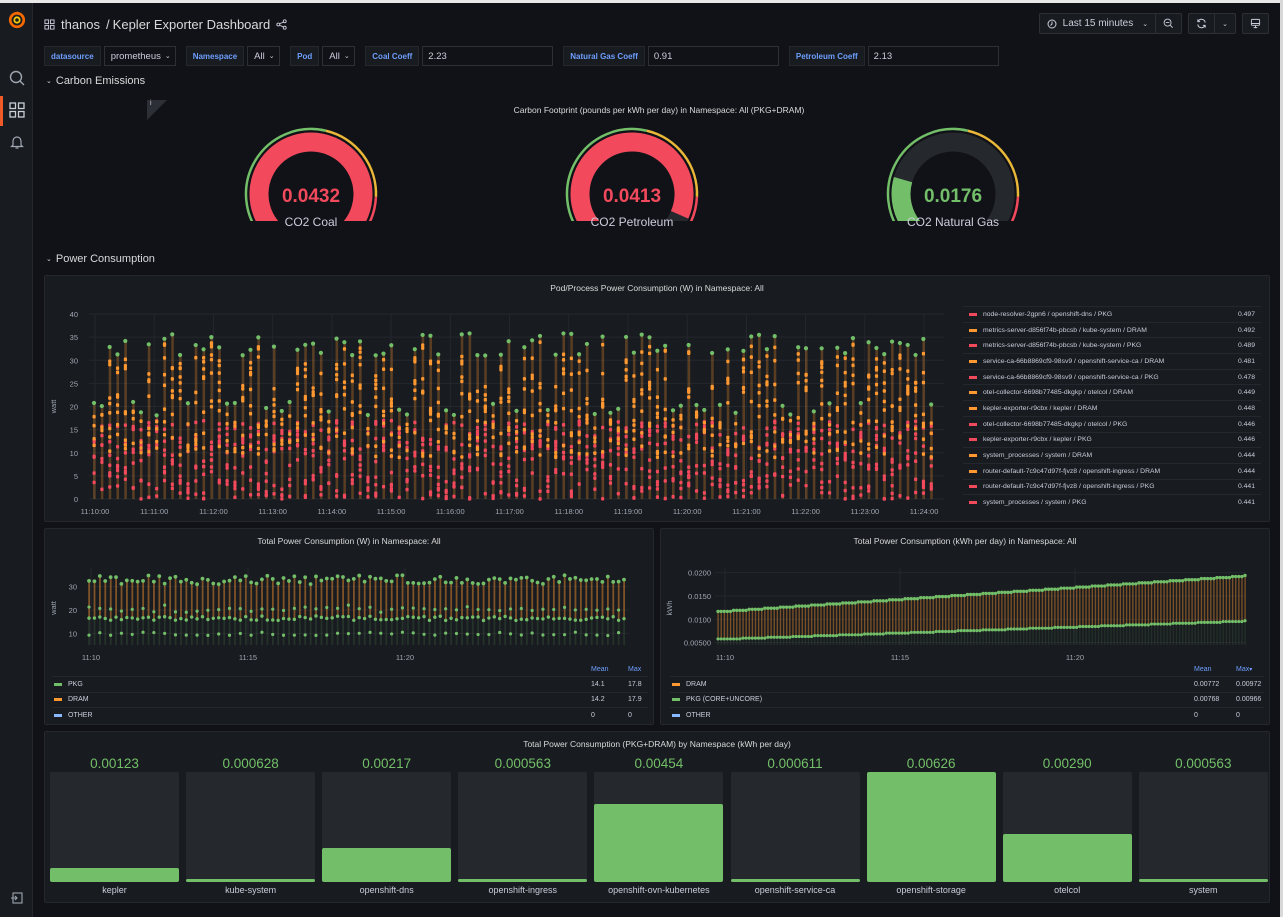 Image resolution: width=1283 pixels, height=917 pixels. What do you see at coordinates (1112, 502) in the screenshot?
I see `legend-item: system_processes / system / PKG 0.441` at bounding box center [1112, 502].